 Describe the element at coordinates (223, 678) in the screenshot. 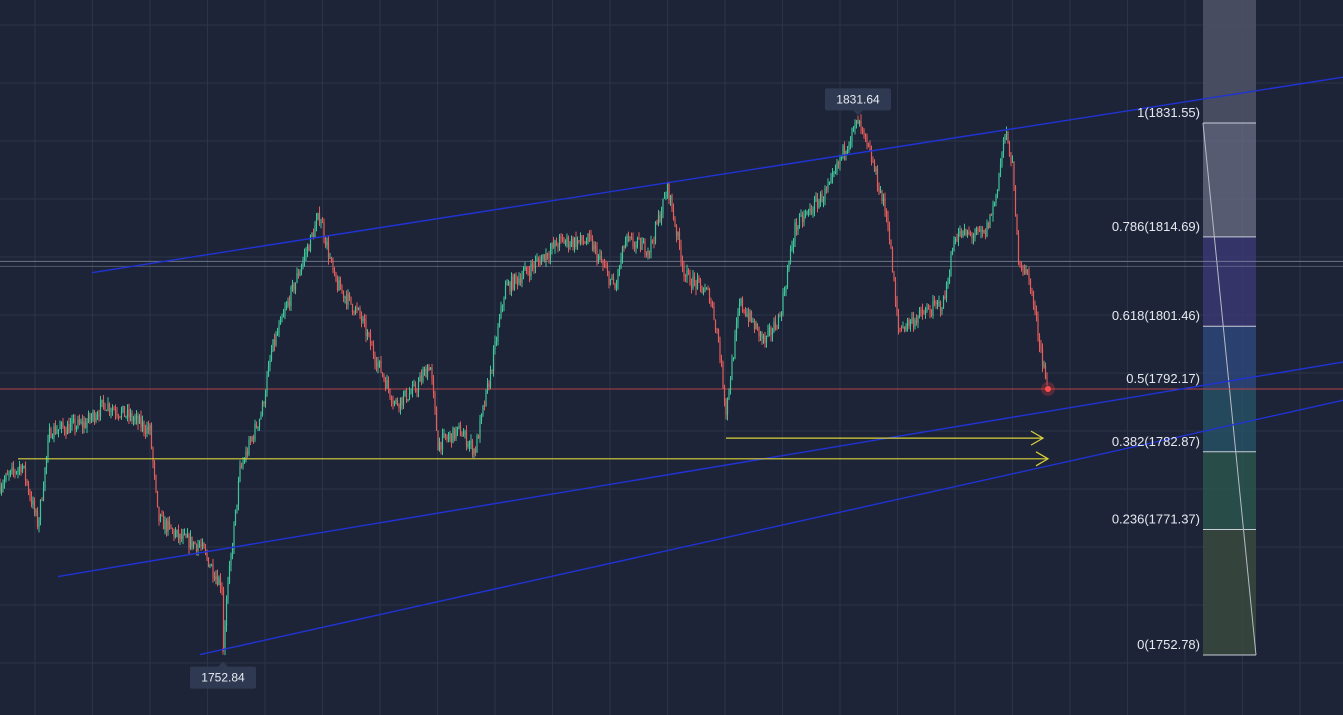

I see `annotation-label: 1752.84` at that location.